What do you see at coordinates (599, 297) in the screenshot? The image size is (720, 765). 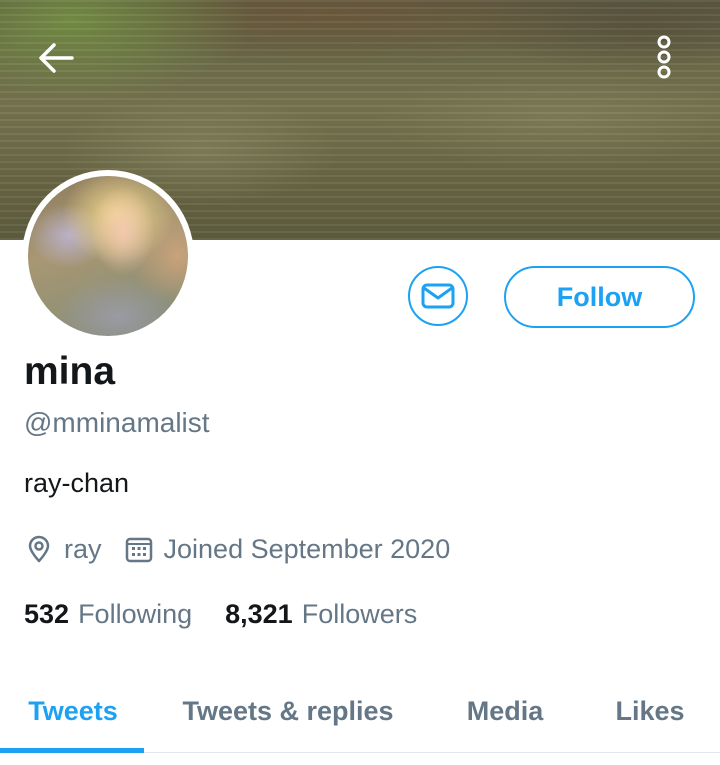 I see `follow-button: Follow` at bounding box center [599, 297].